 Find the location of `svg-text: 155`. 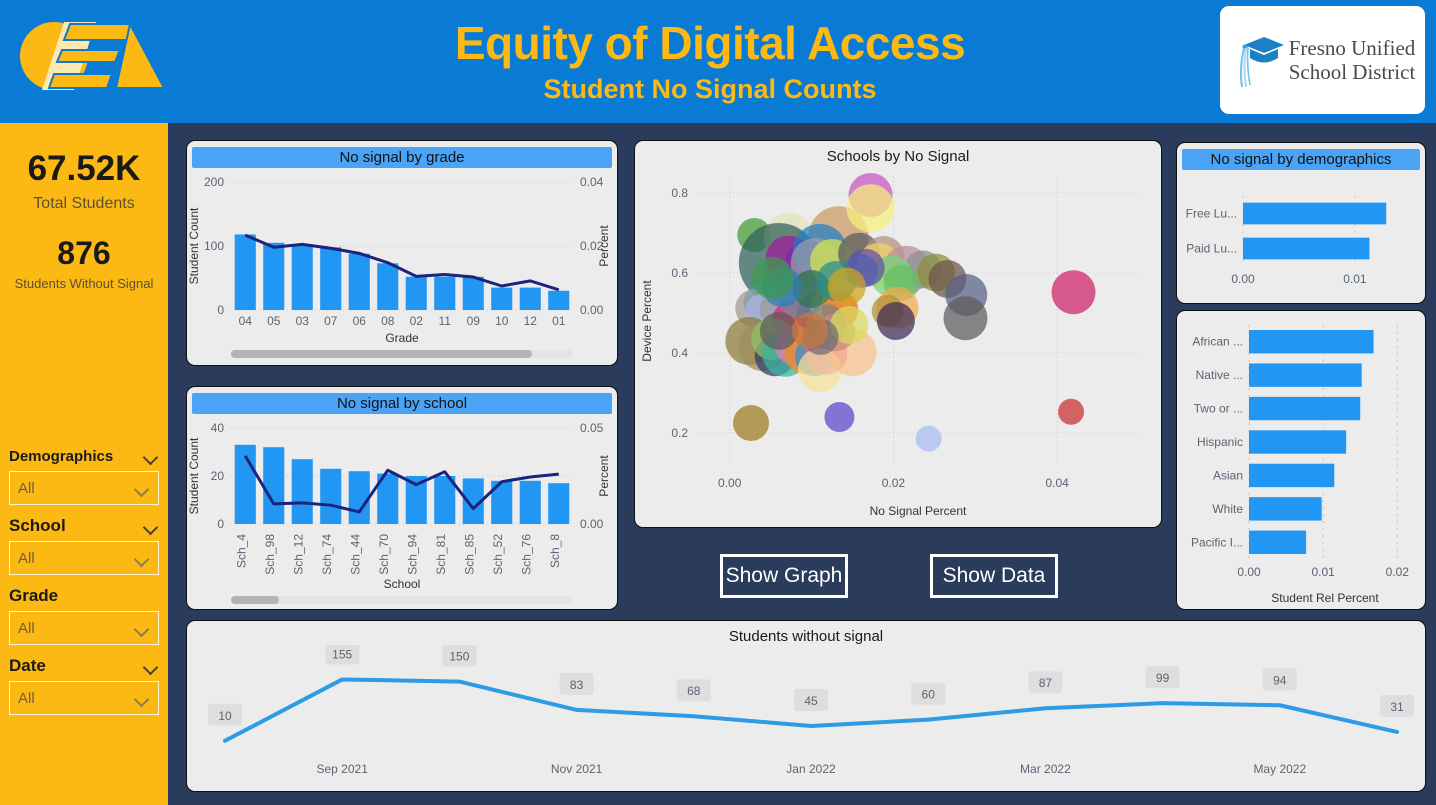

svg-text: 155 is located at coordinates (342, 654).